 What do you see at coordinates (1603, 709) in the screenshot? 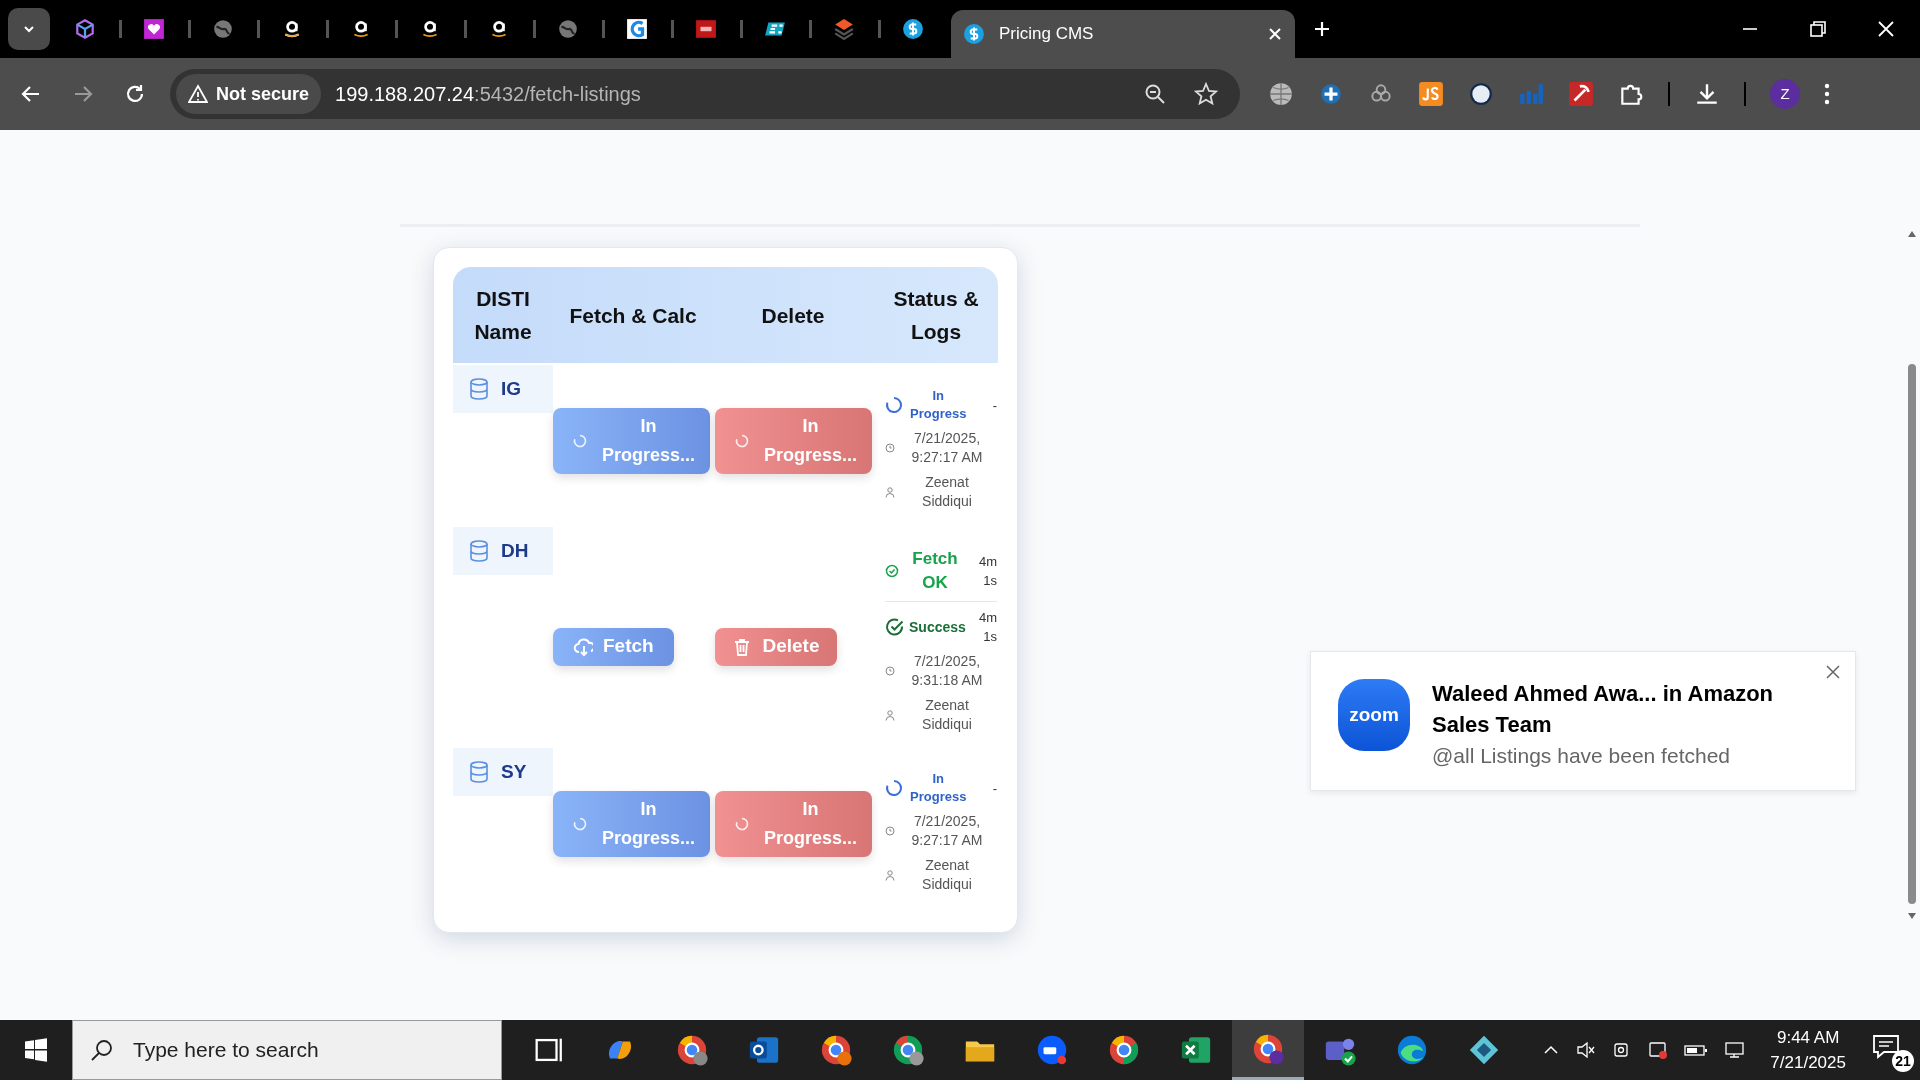
I see `notification-title: Waleed Ahmed Awa... in Amazon Sales Team` at bounding box center [1603, 709].